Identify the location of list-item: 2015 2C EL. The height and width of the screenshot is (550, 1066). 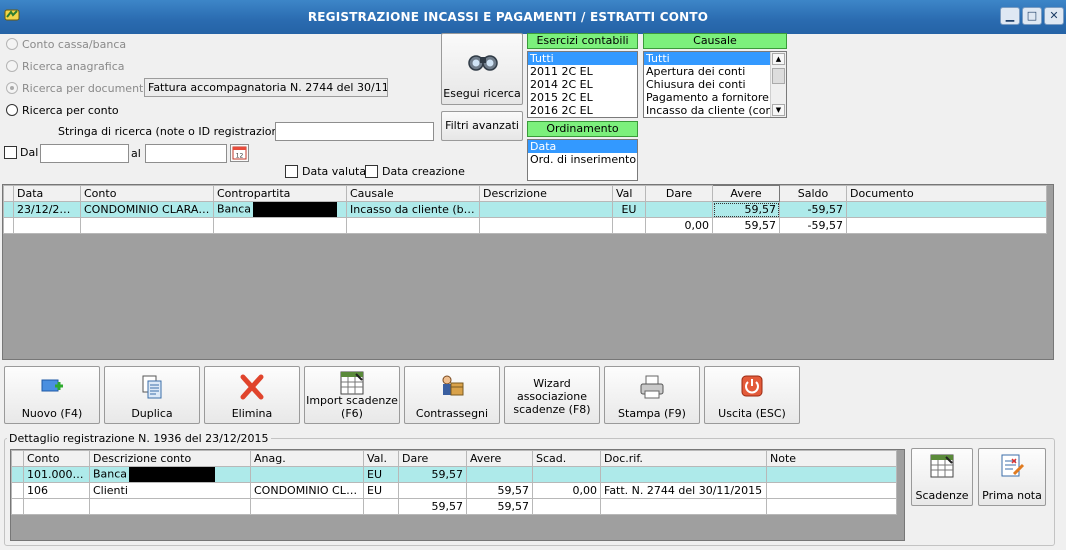
(582, 97).